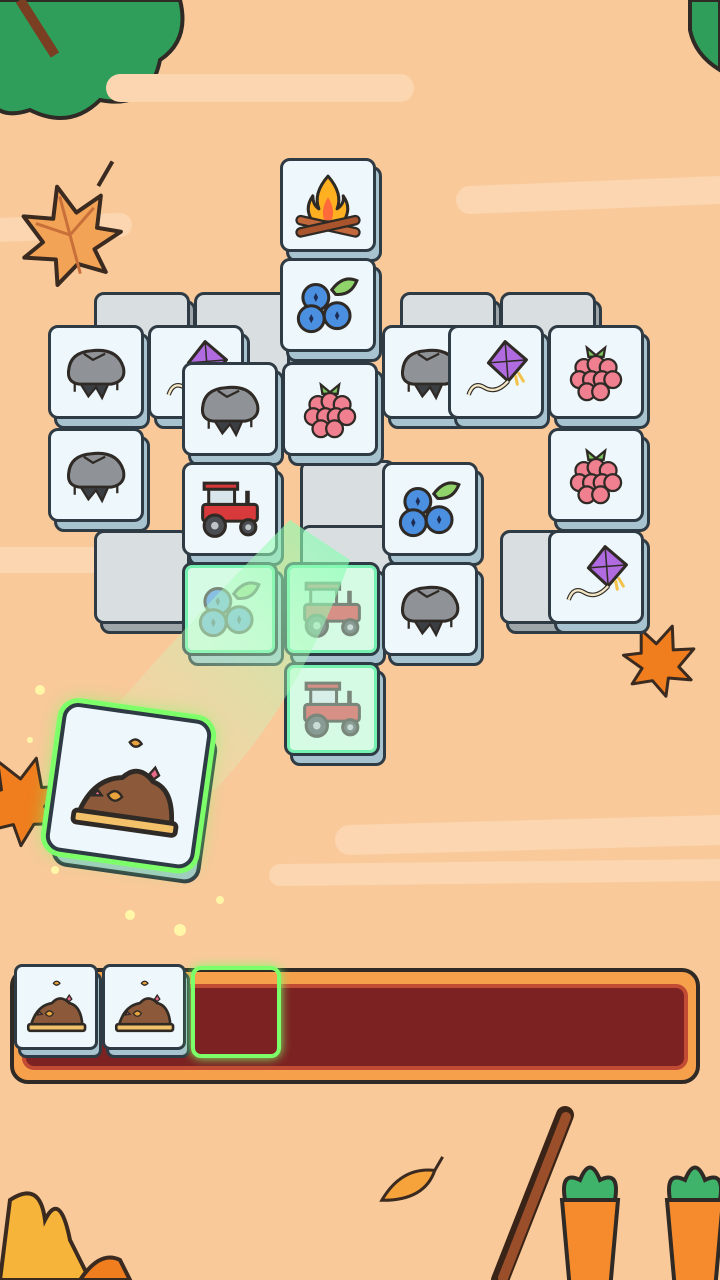 Image resolution: width=720 pixels, height=1280 pixels. I want to click on small-leaf-icon, so click(411, 1179).